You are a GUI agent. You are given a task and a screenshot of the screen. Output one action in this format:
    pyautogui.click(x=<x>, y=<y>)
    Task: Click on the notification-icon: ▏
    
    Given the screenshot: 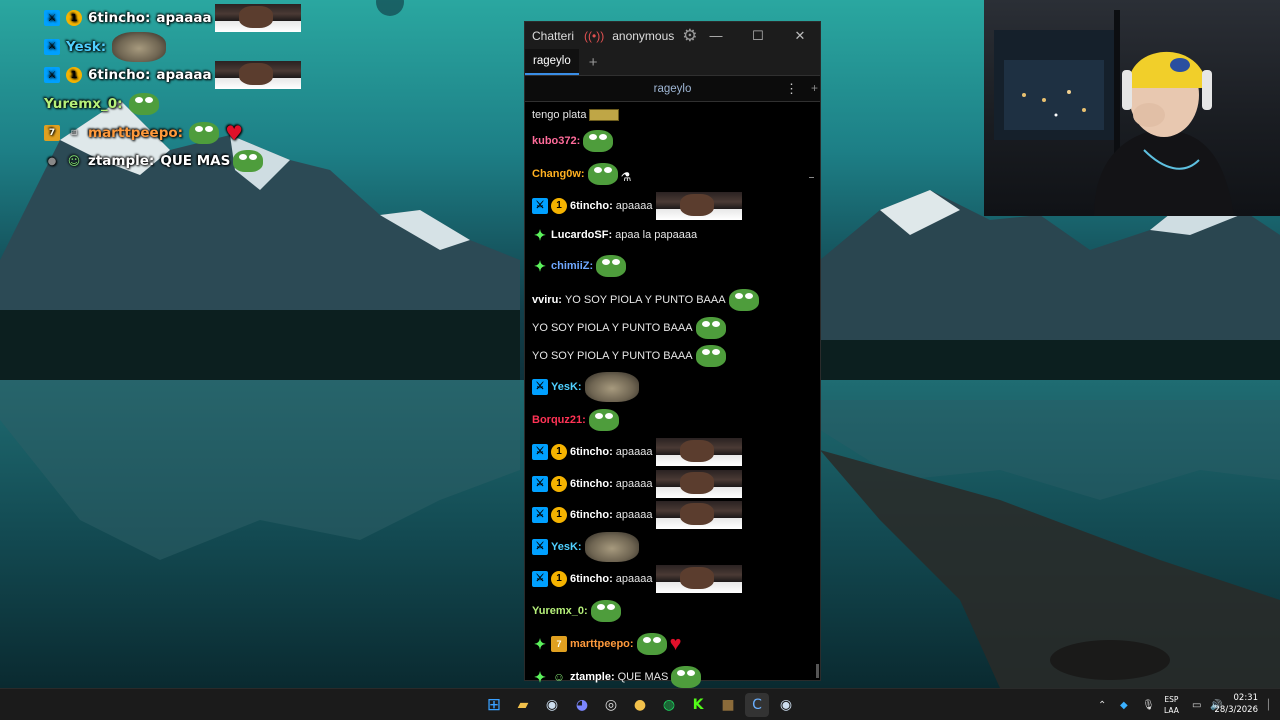 What is the action you would take?
    pyautogui.click(x=1272, y=704)
    